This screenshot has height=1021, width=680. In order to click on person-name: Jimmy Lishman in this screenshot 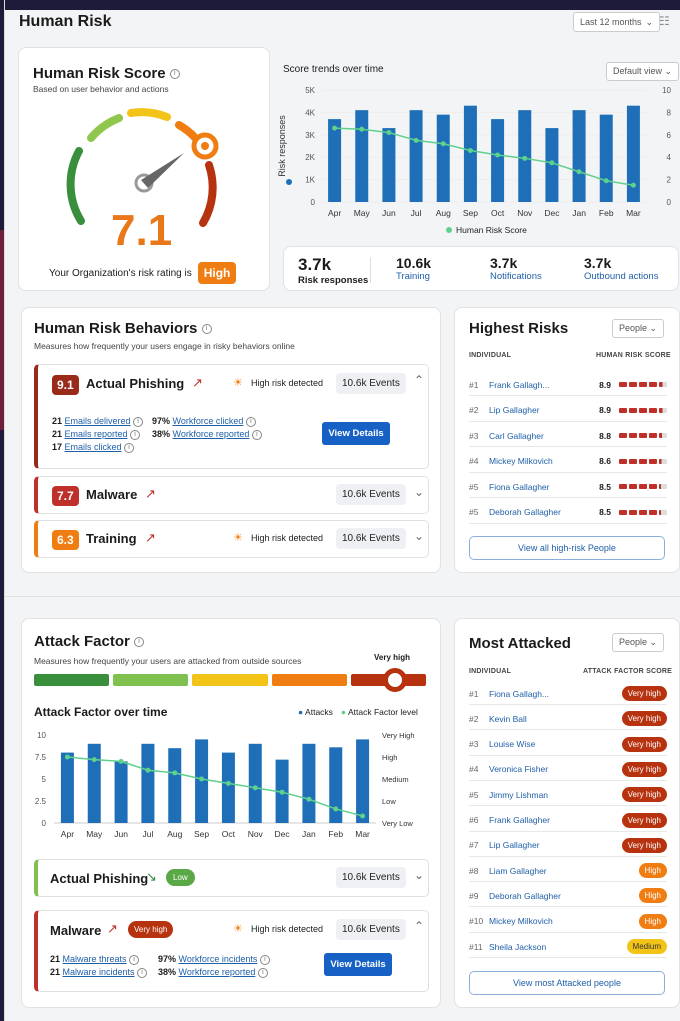, I will do `click(555, 795)`.